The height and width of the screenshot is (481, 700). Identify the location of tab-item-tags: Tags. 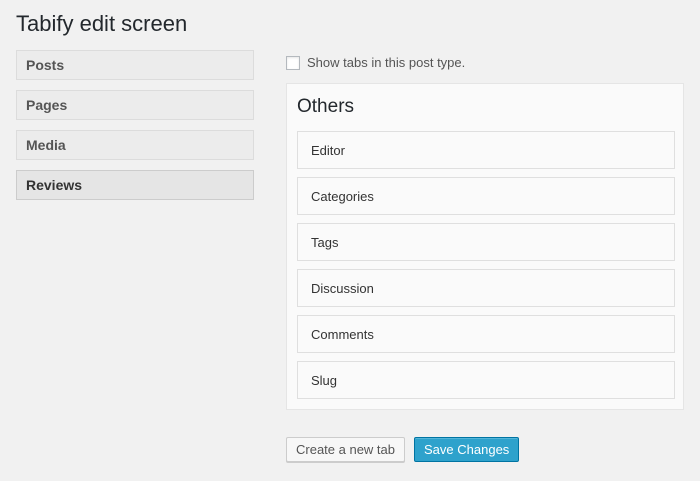
(486, 242).